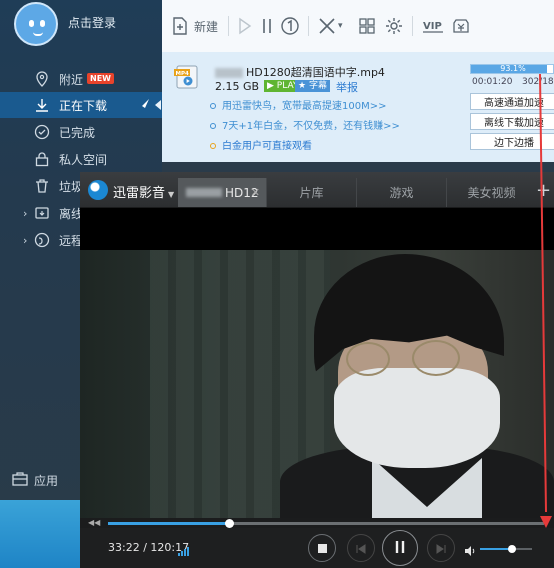 The height and width of the screenshot is (568, 554). I want to click on previous-button, so click(361, 548).